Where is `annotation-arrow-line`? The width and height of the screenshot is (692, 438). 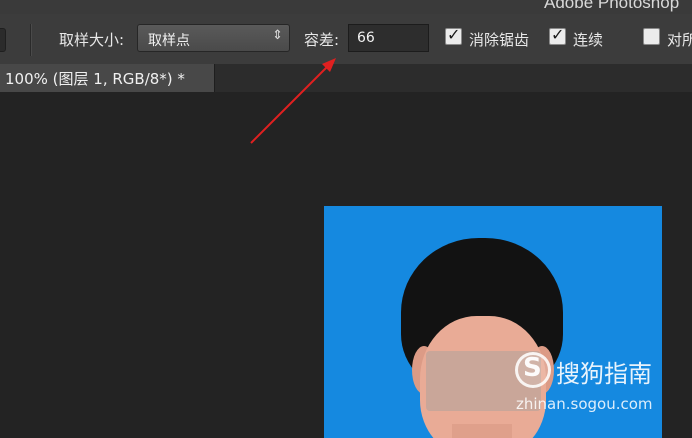
annotation-arrow-line is located at coordinates (290, 103).